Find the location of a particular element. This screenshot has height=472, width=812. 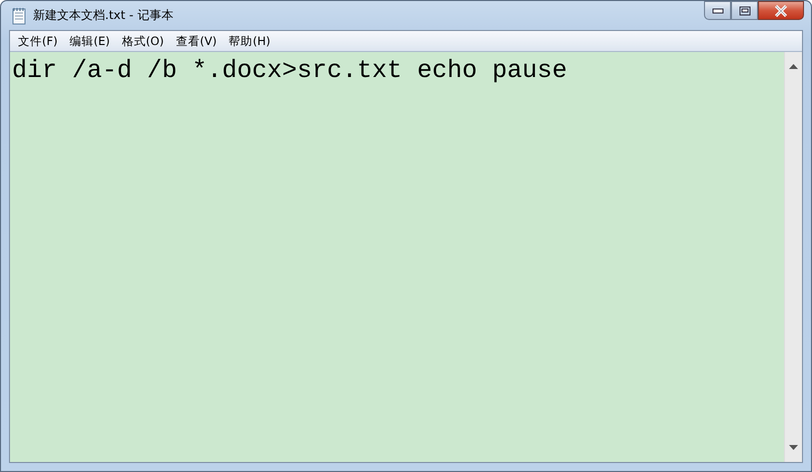

menu-item: 文件(F) is located at coordinates (38, 41).